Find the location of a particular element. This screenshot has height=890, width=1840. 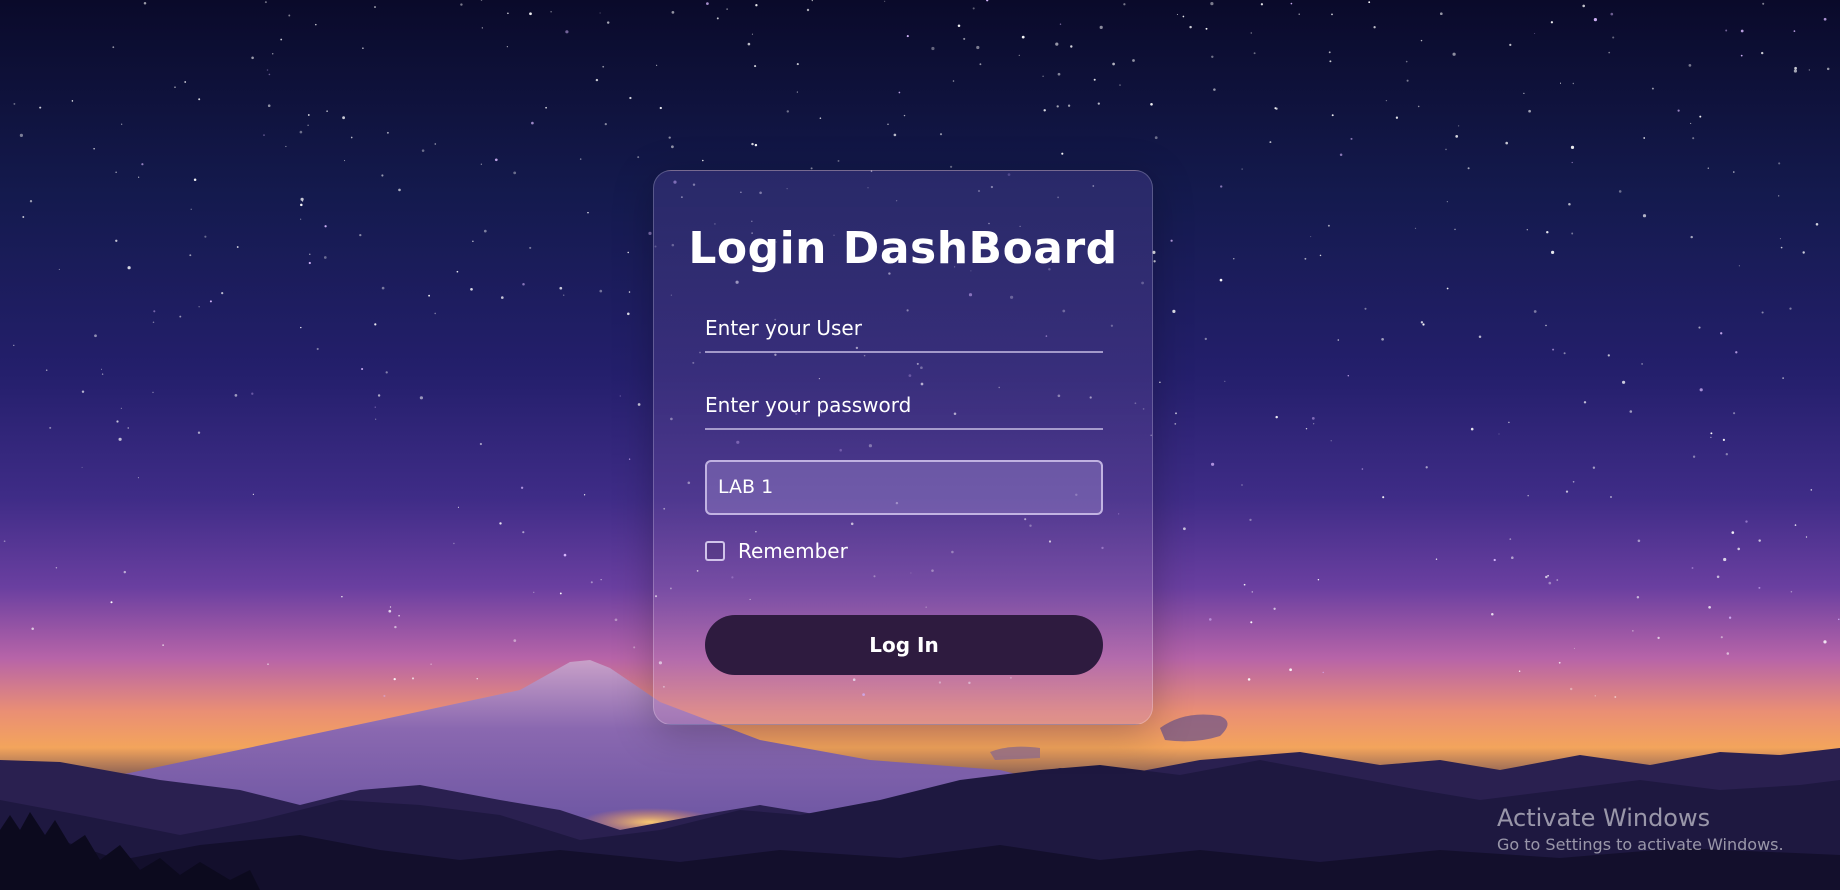

password-input is located at coordinates (904, 406).